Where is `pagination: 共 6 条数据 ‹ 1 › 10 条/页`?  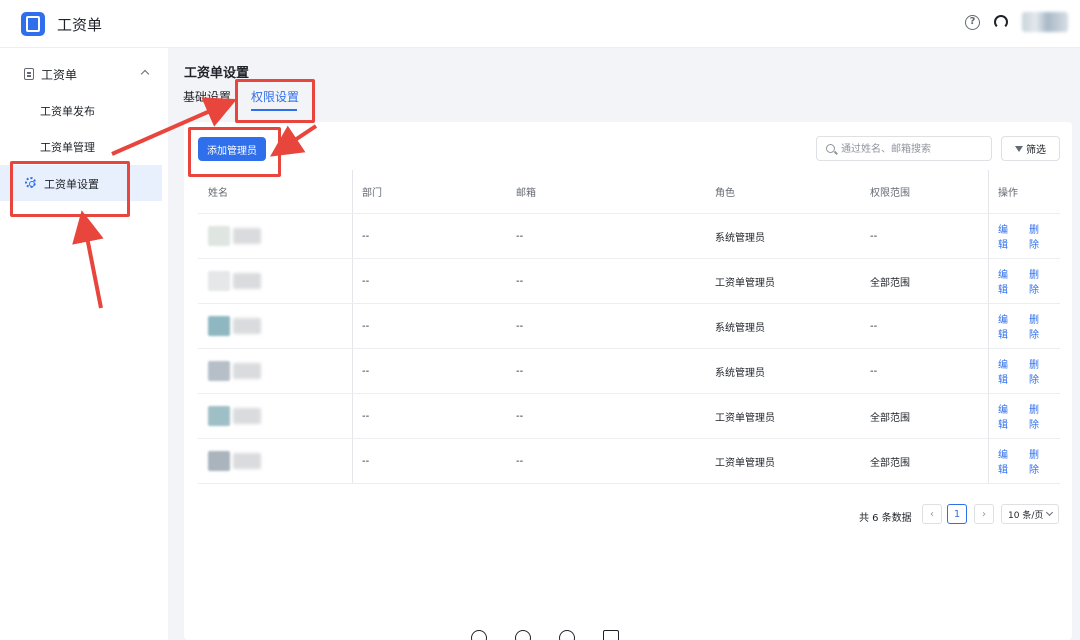
pagination: 共 6 条数据 ‹ 1 › 10 条/页 is located at coordinates (628, 516).